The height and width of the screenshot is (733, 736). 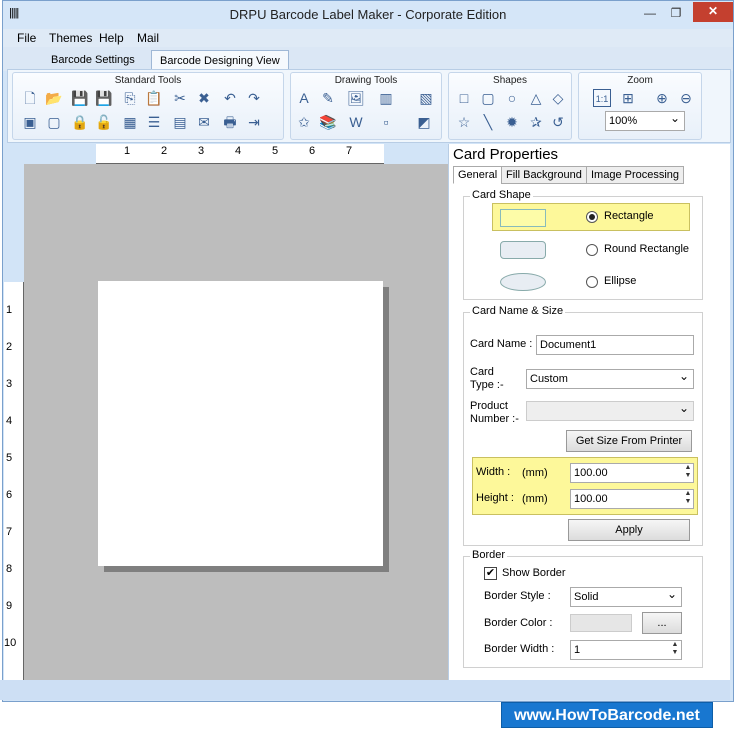 I want to click on product-number-label: Product, so click(x=489, y=406).